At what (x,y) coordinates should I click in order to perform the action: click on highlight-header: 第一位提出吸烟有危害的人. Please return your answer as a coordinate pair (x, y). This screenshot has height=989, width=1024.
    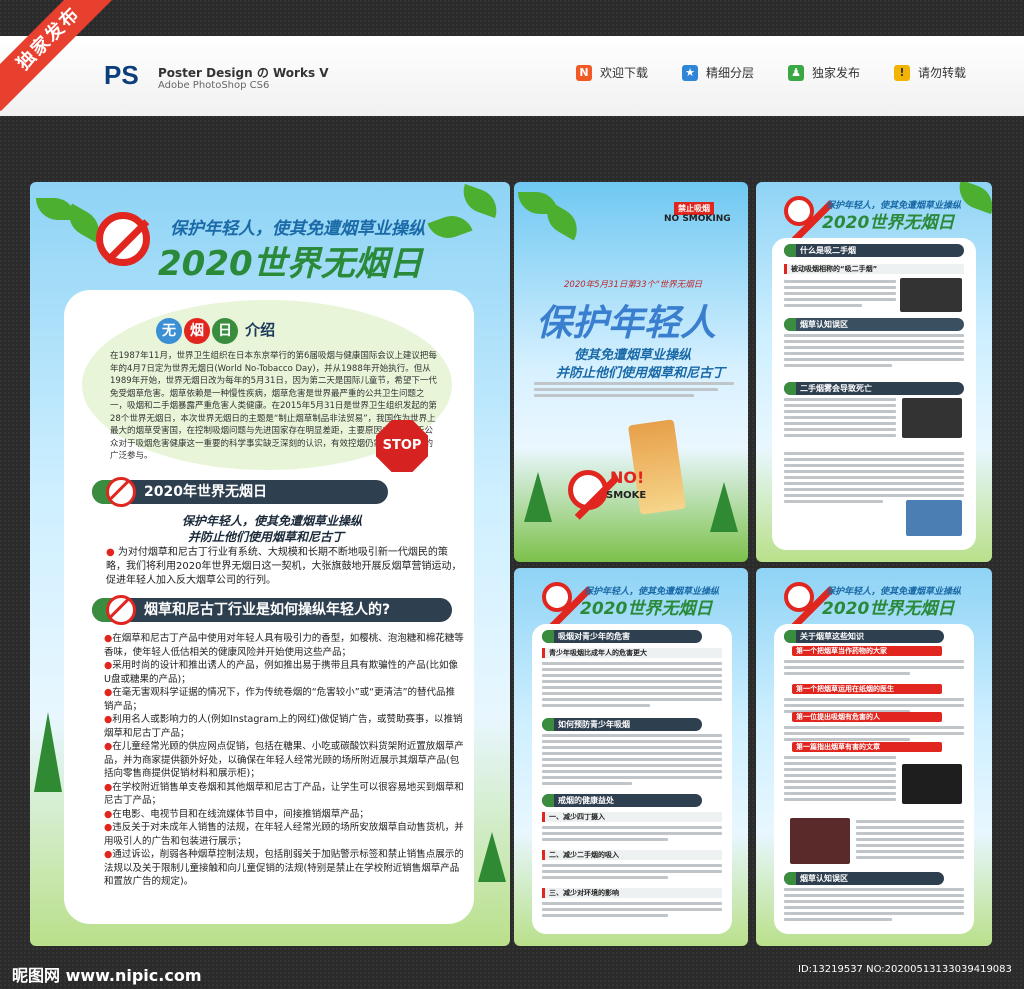
    Looking at the image, I should click on (867, 717).